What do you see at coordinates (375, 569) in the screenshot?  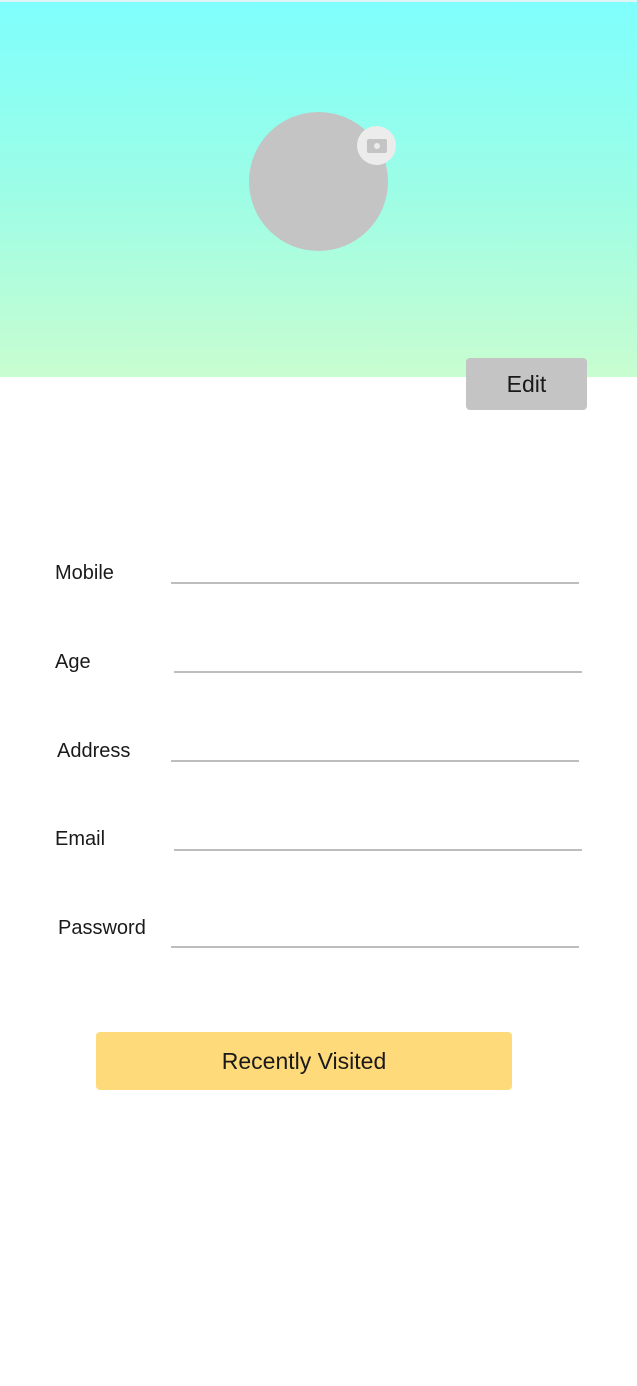 I see `mobile-field` at bounding box center [375, 569].